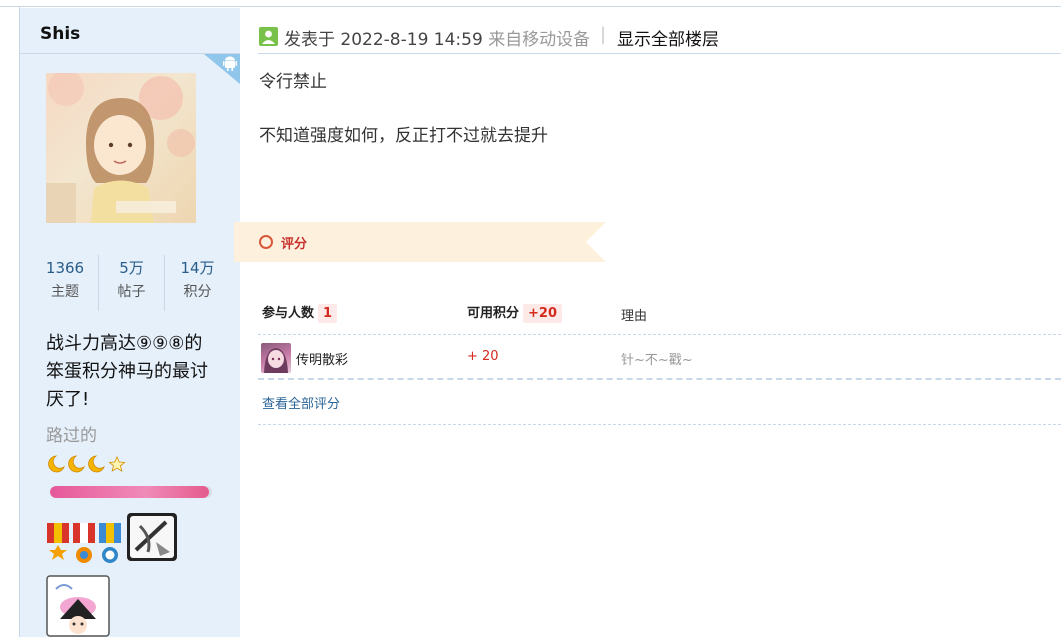  Describe the element at coordinates (276, 358) in the screenshot. I see `rater-avatar` at that location.